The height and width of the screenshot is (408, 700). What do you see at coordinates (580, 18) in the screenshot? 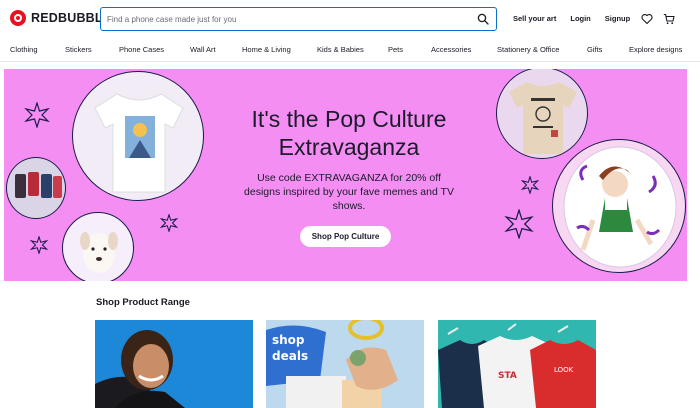
I see `login-link: Login` at bounding box center [580, 18].